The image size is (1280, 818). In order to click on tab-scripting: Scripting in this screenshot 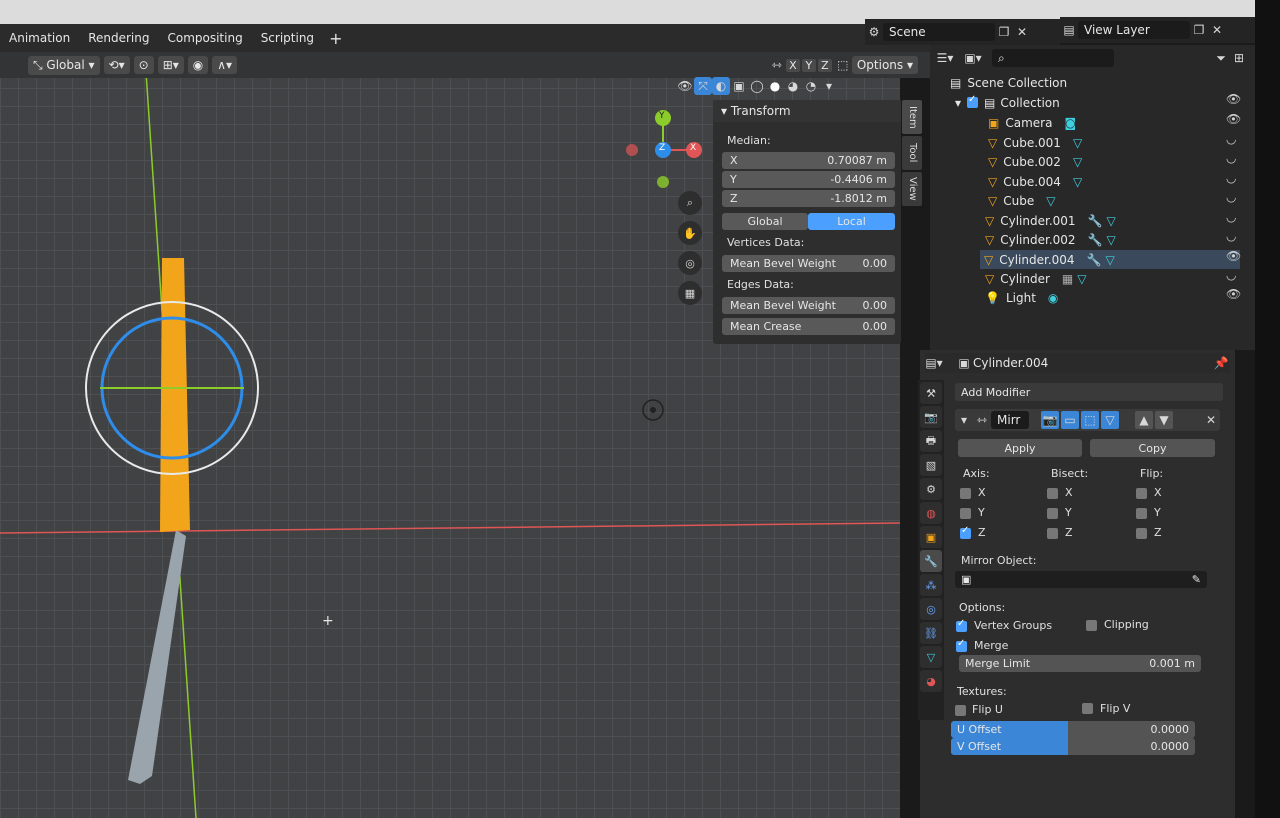, I will do `click(287, 38)`.